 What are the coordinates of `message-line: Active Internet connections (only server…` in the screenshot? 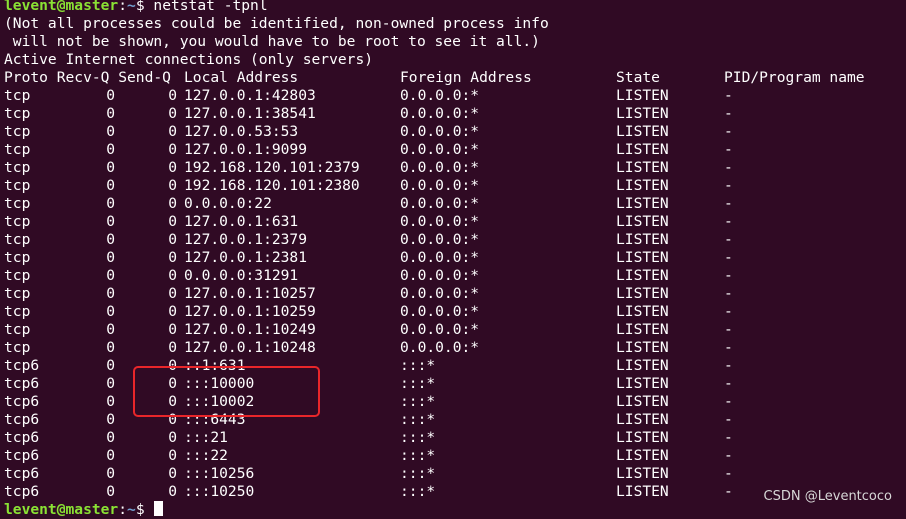 It's located at (189, 59).